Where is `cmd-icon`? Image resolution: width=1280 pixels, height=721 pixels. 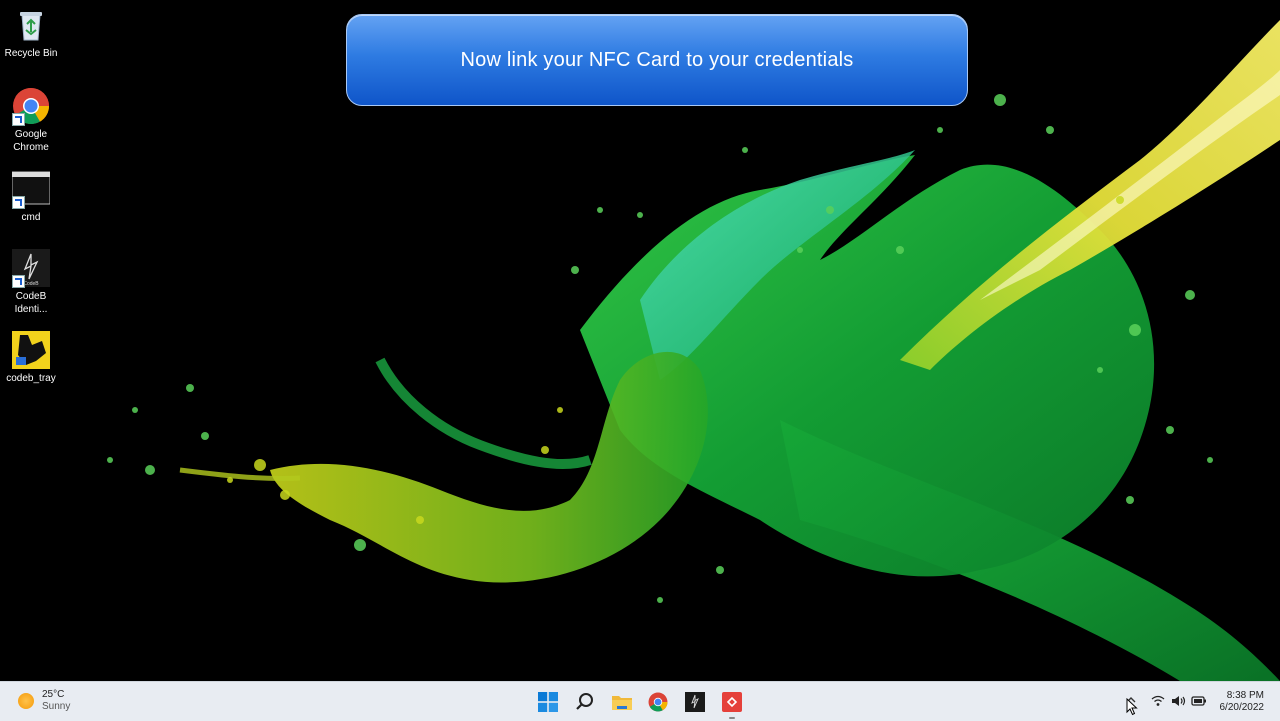 cmd-icon is located at coordinates (31, 189).